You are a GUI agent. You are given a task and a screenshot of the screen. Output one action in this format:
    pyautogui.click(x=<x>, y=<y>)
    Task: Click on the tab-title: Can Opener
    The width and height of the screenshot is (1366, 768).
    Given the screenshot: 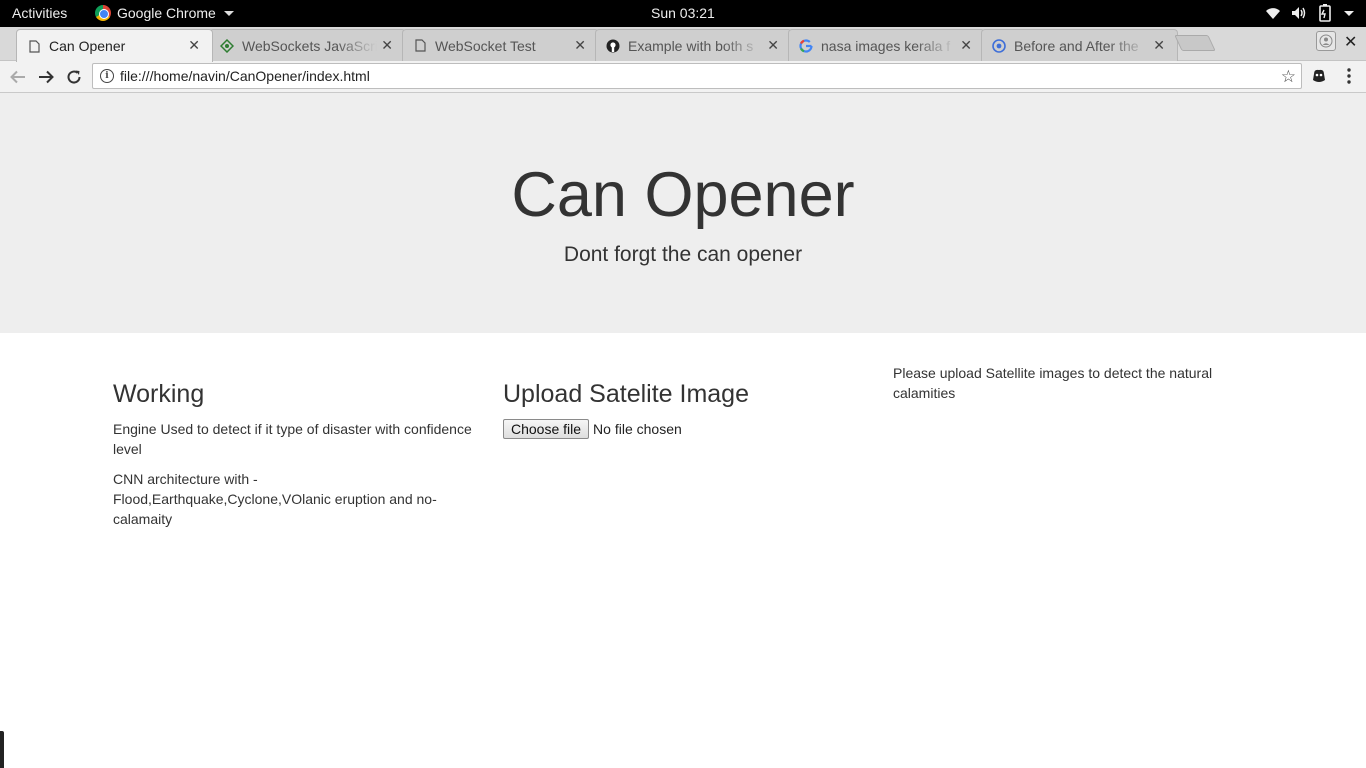 What is the action you would take?
    pyautogui.click(x=87, y=46)
    